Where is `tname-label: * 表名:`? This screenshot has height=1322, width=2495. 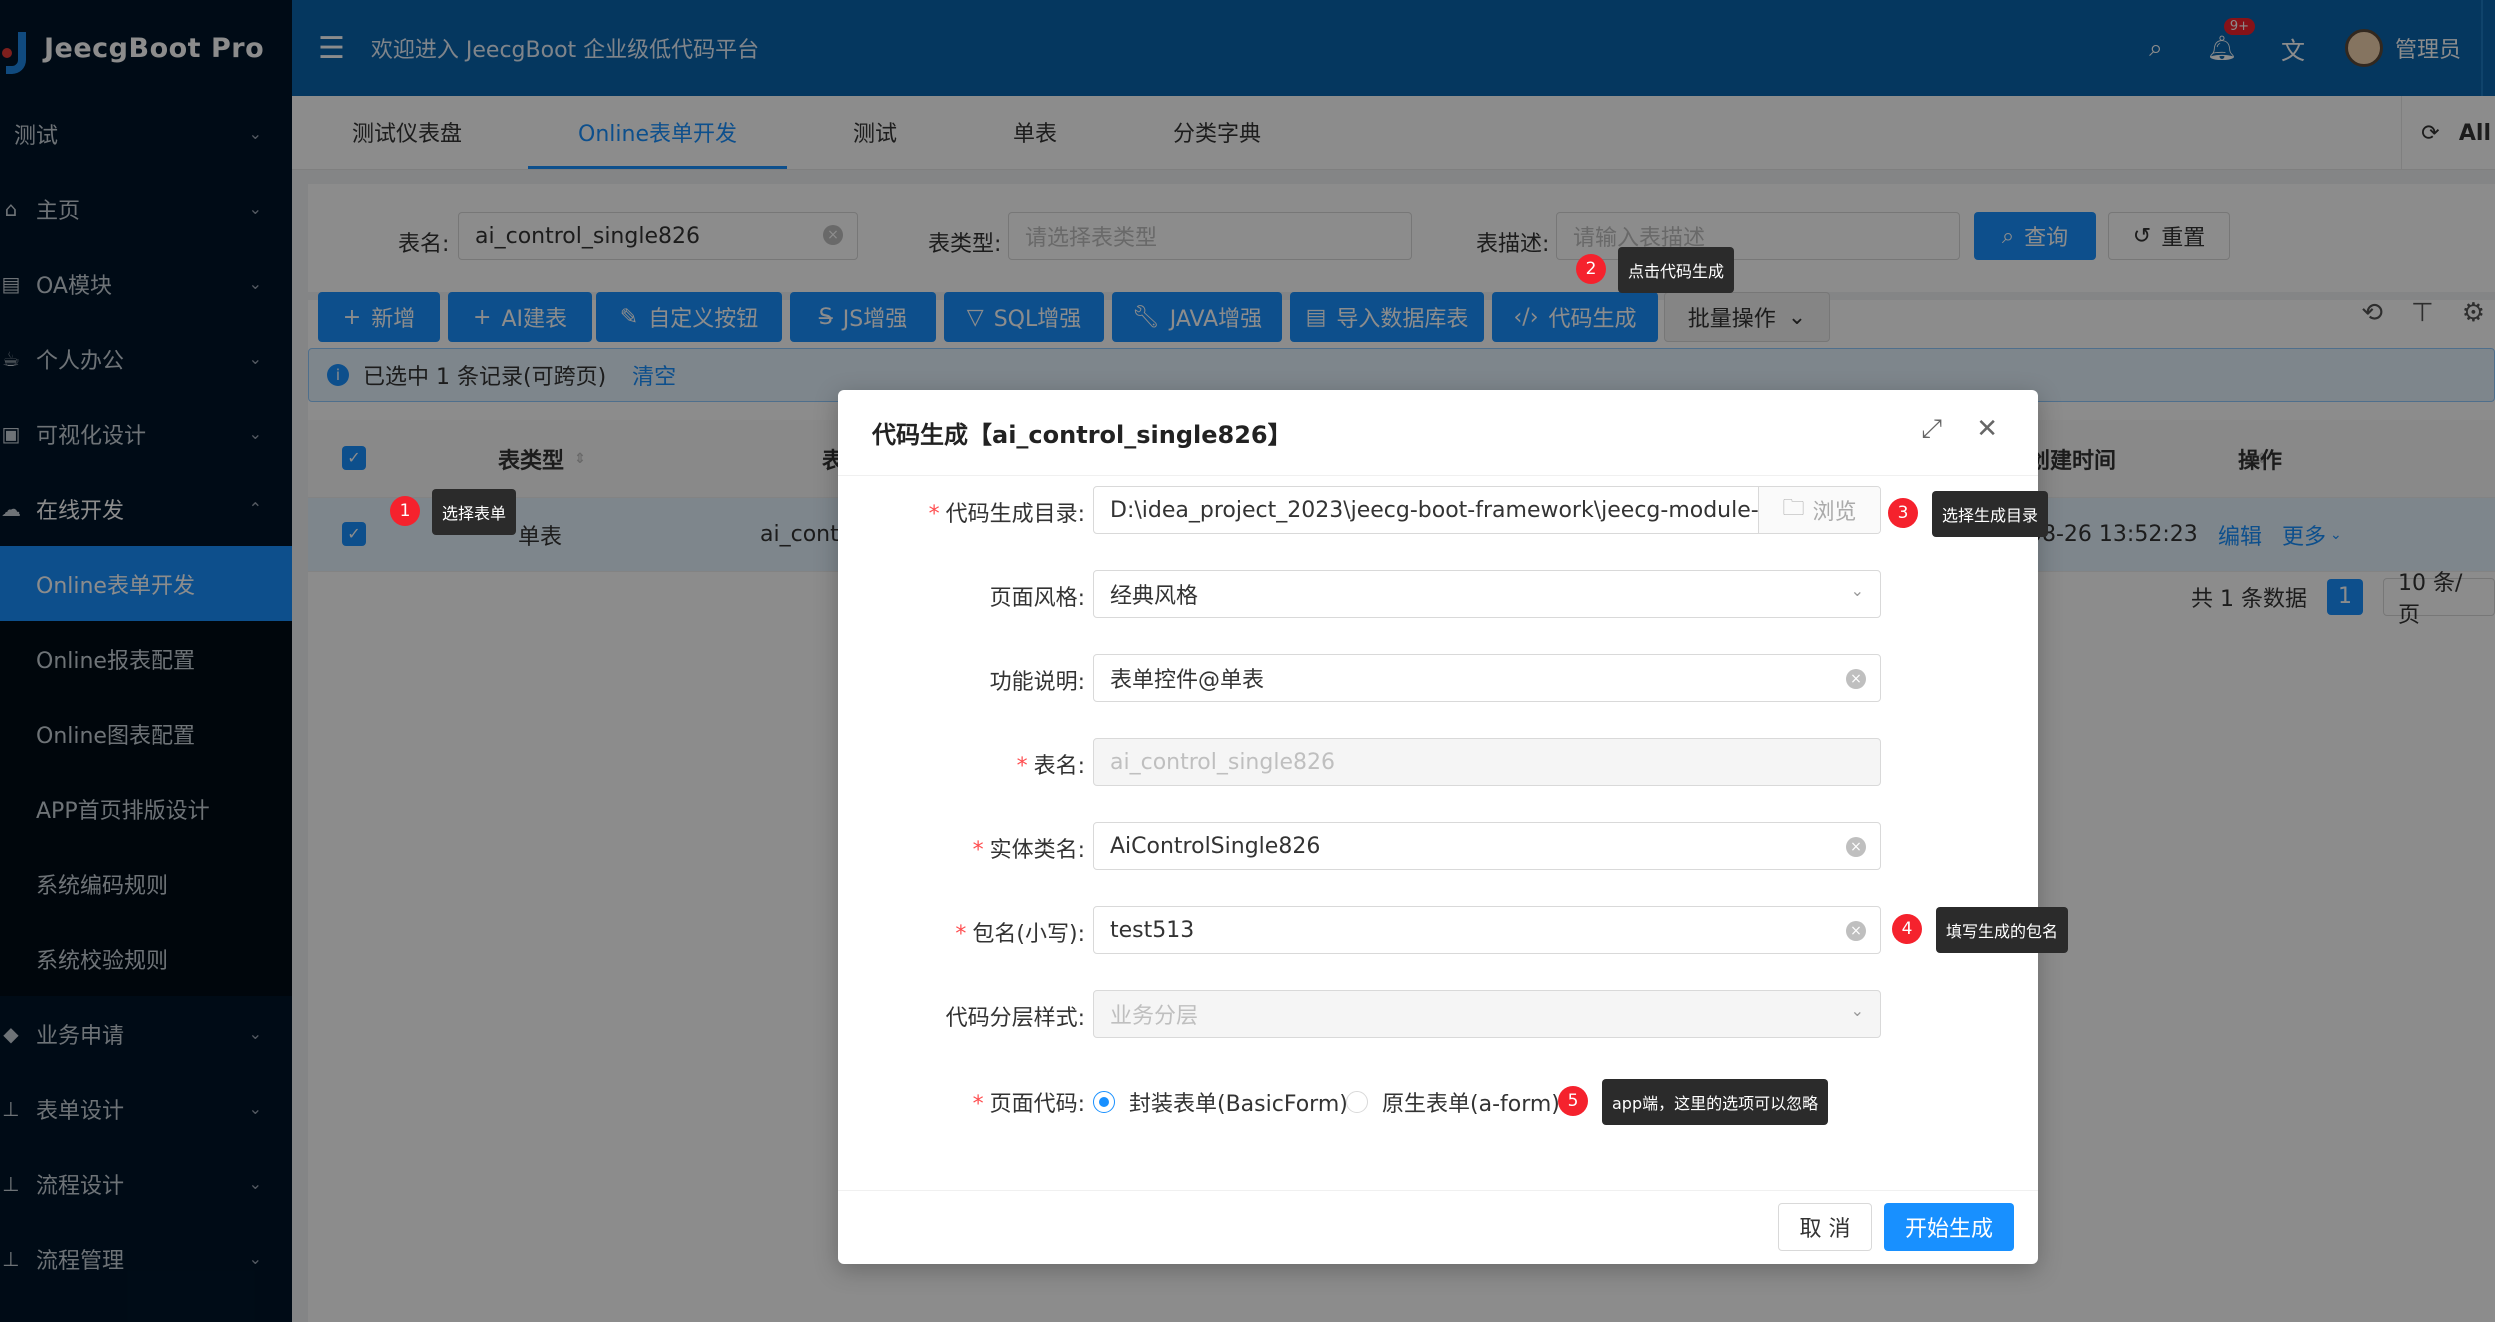
tname-label: * 表名: is located at coordinates (1050, 766).